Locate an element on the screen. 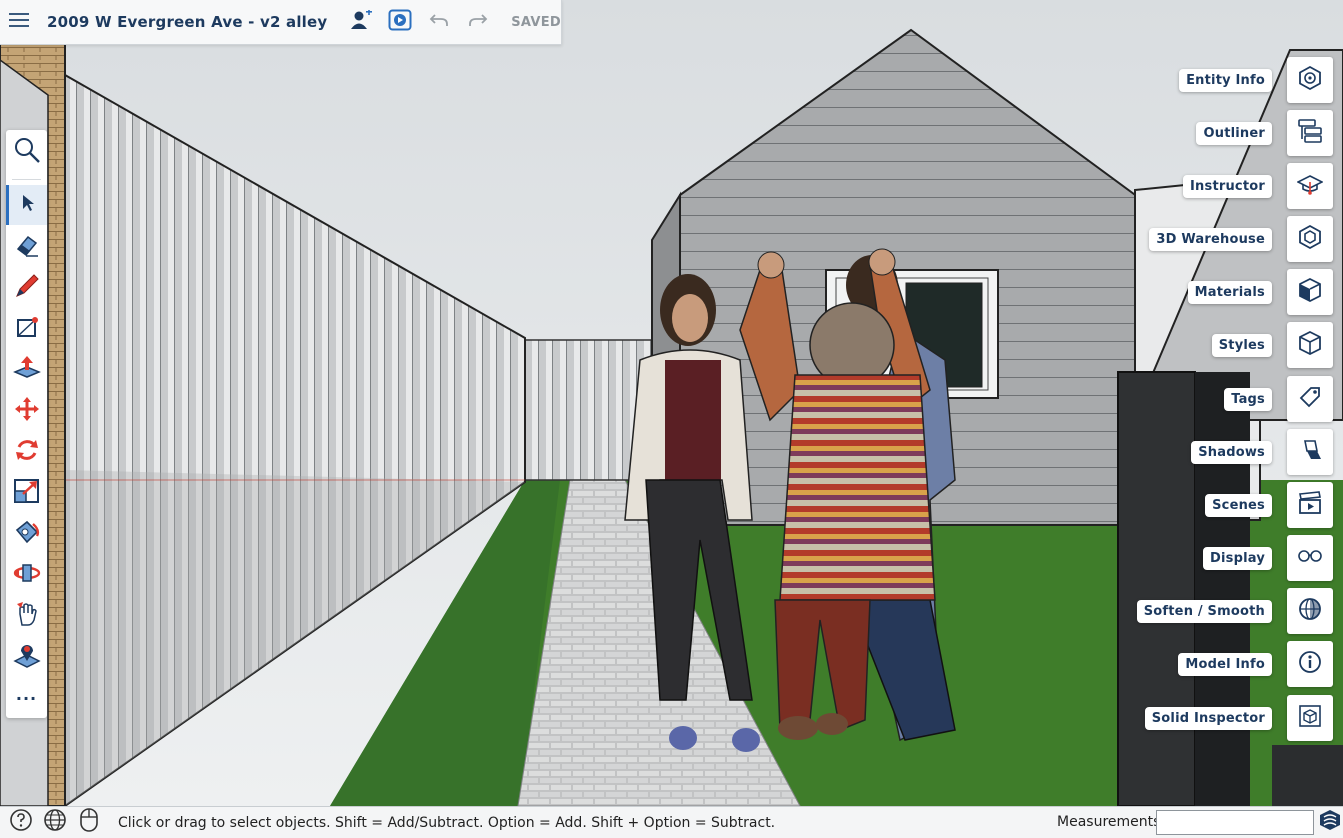 The height and width of the screenshot is (838, 1343). panel-scenes: Scenes is located at coordinates (1269, 505).